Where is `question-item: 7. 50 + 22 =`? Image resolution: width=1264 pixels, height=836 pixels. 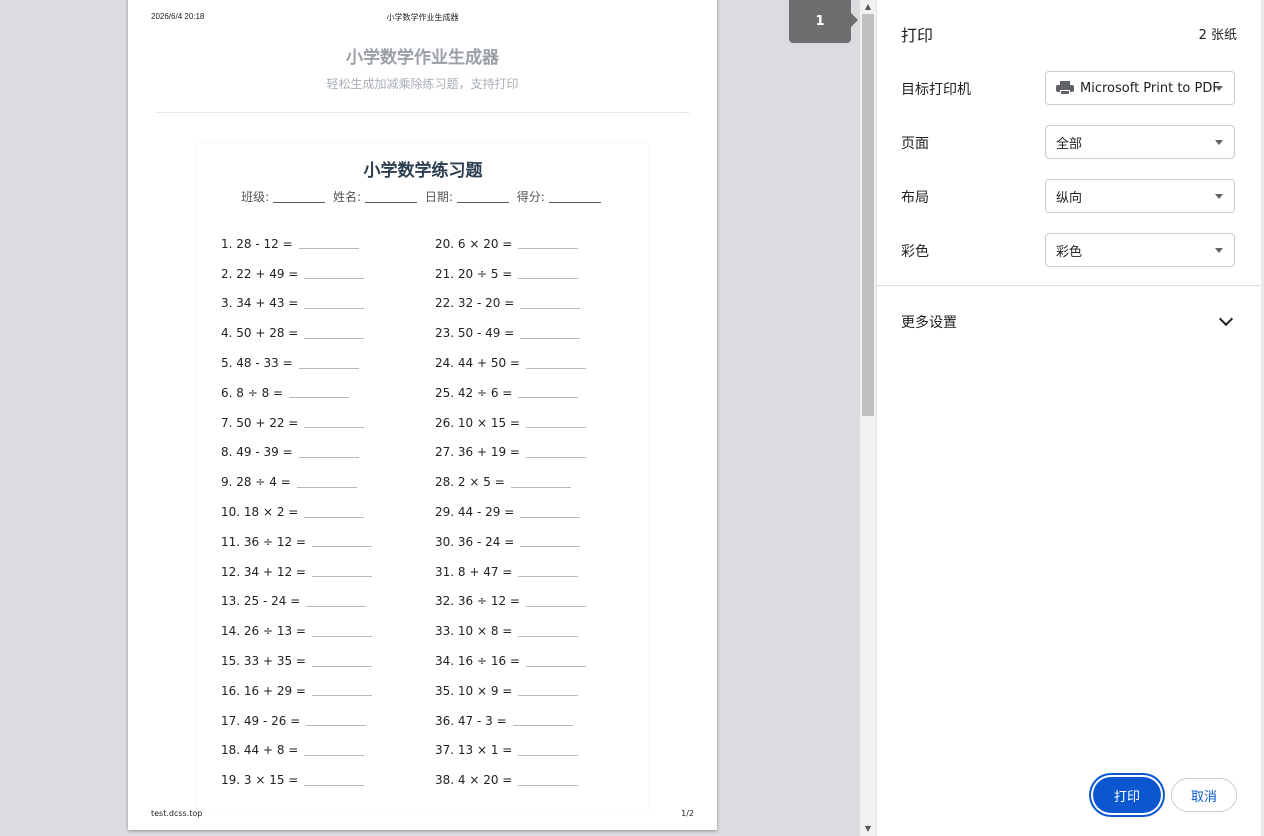 question-item: 7. 50 + 22 = is located at coordinates (296, 423).